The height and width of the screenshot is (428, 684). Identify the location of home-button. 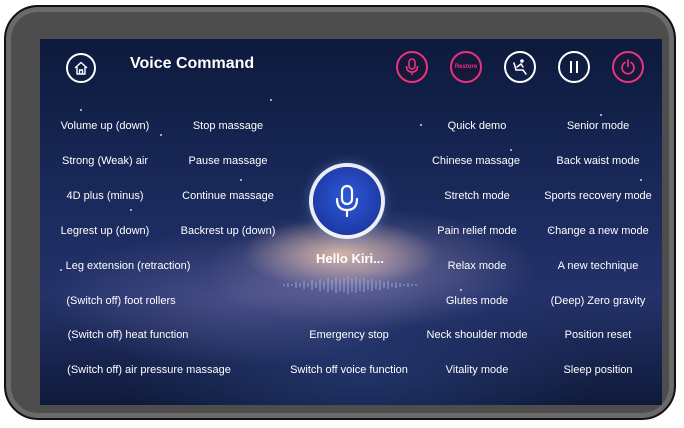
(81, 68).